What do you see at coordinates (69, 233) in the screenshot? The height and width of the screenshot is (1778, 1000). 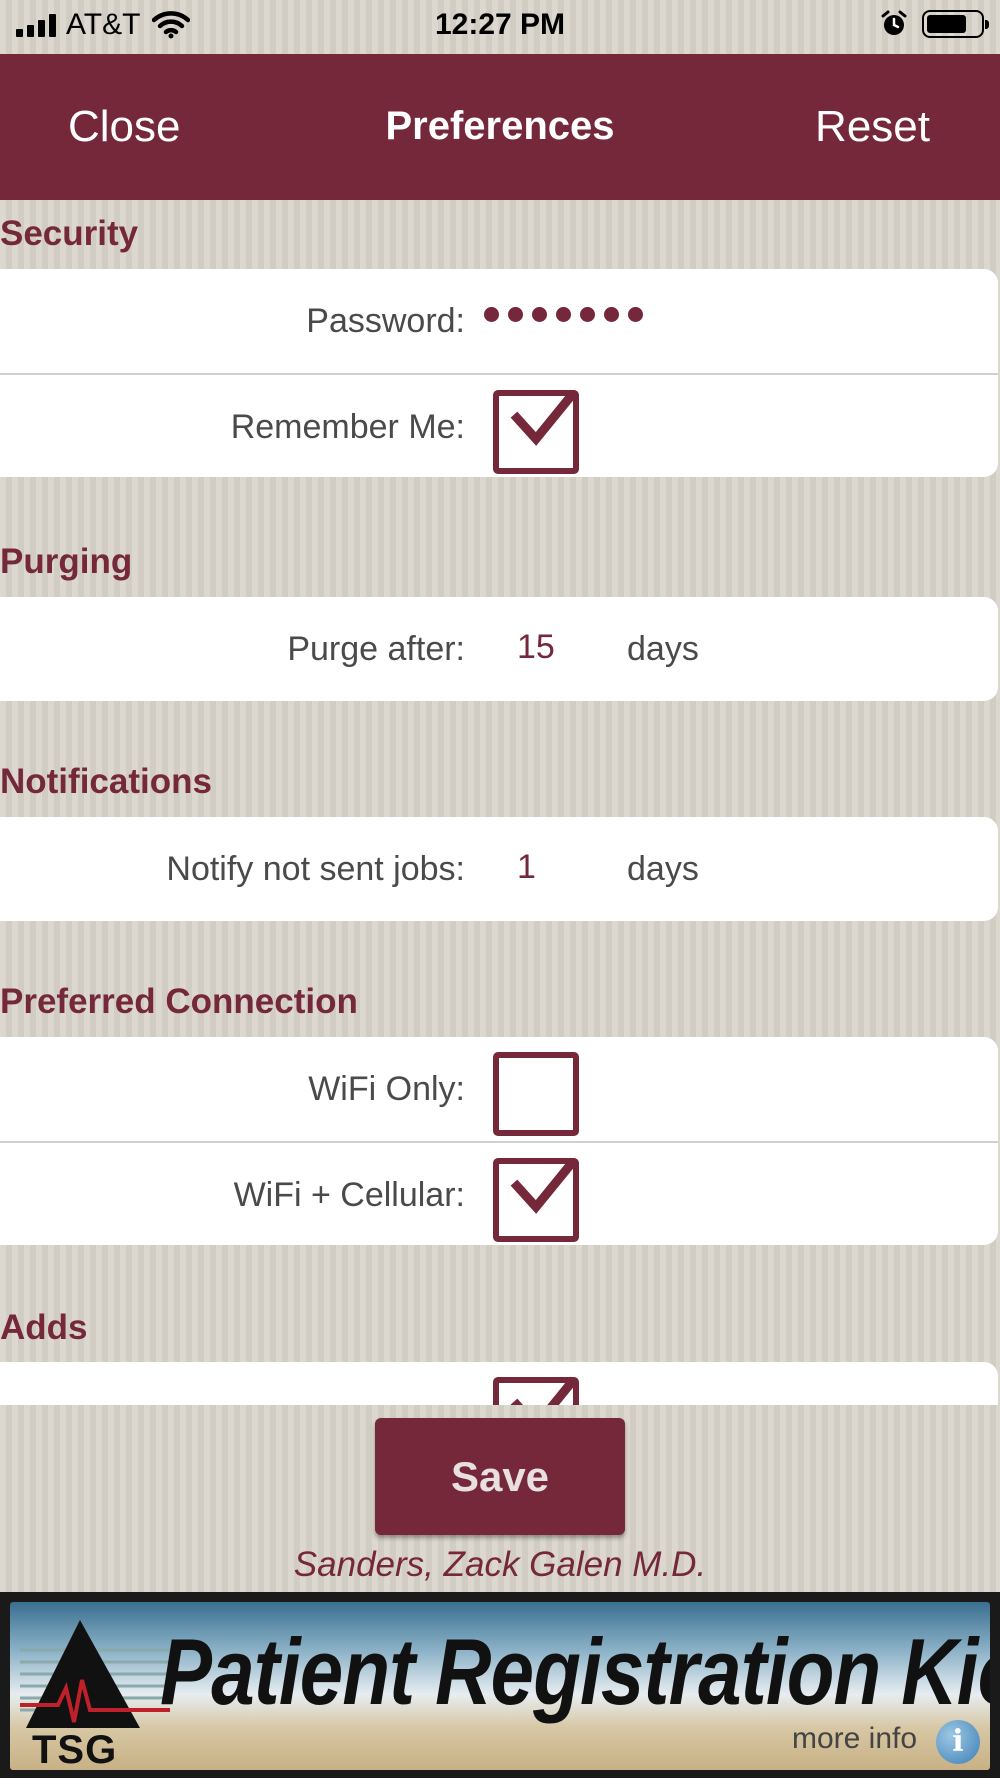 I see `section-header-security: Security` at bounding box center [69, 233].